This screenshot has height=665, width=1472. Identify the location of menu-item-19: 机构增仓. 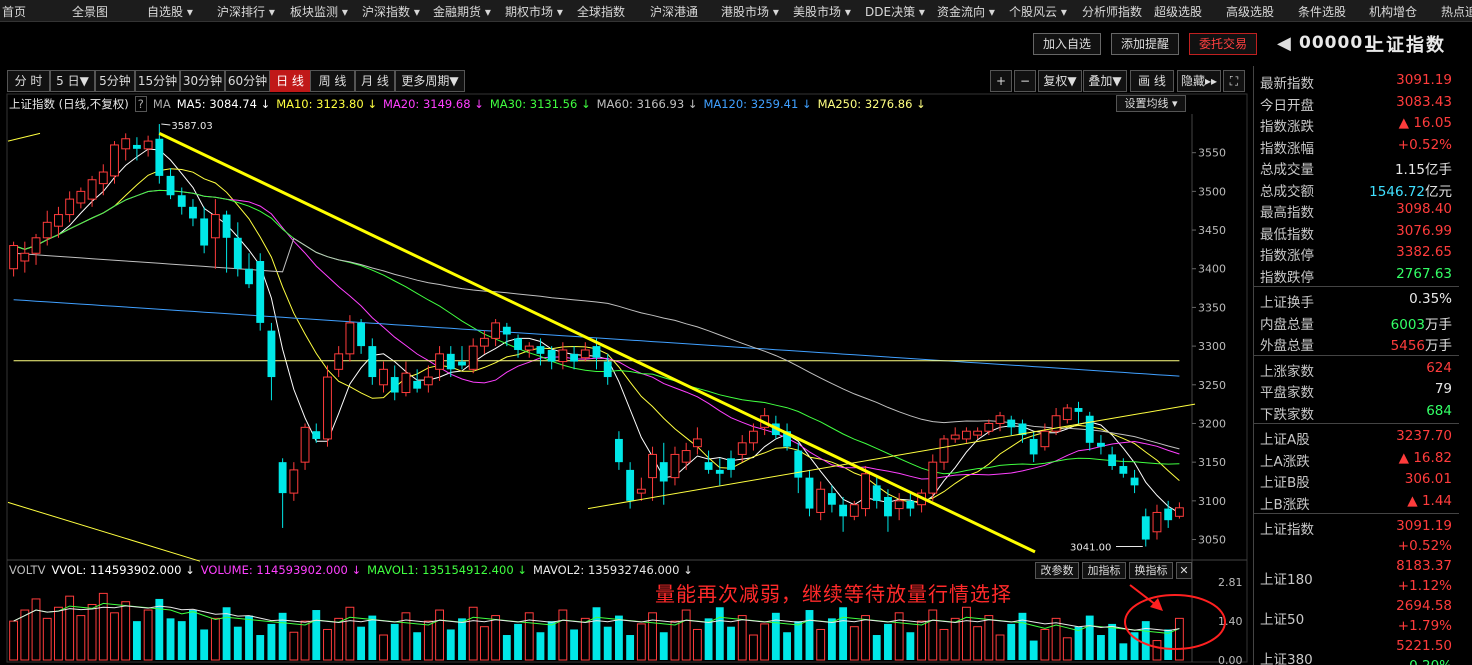
(1393, 11).